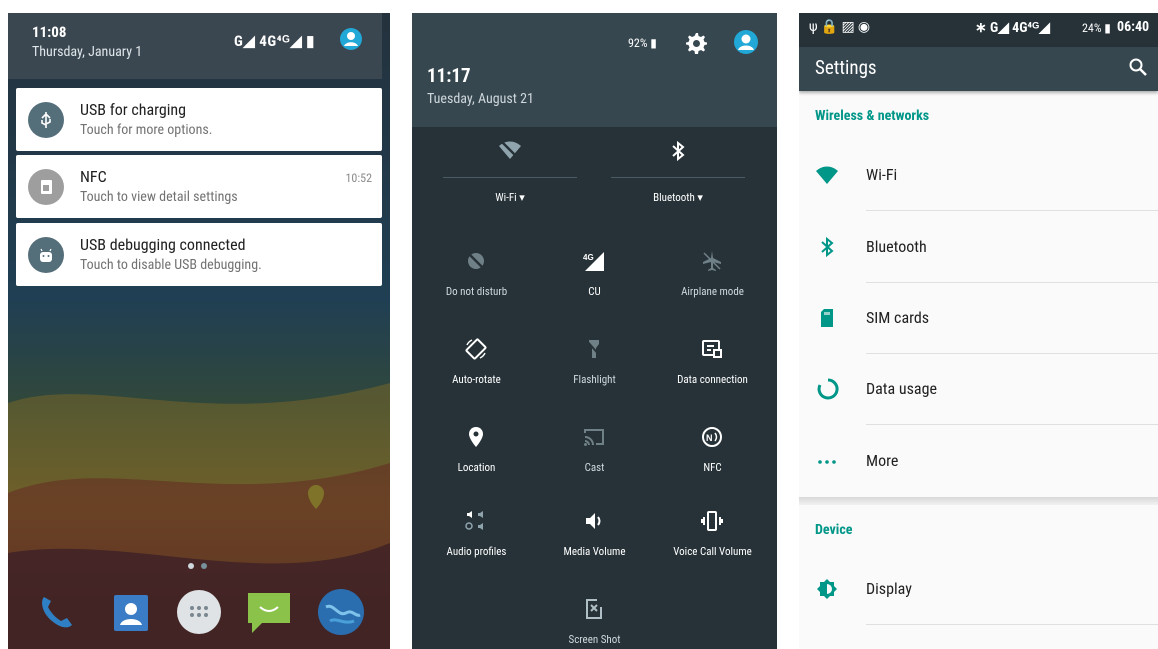 The height and width of the screenshot is (649, 1158). Describe the element at coordinates (93, 176) in the screenshot. I see `notification-title: NFC` at that location.